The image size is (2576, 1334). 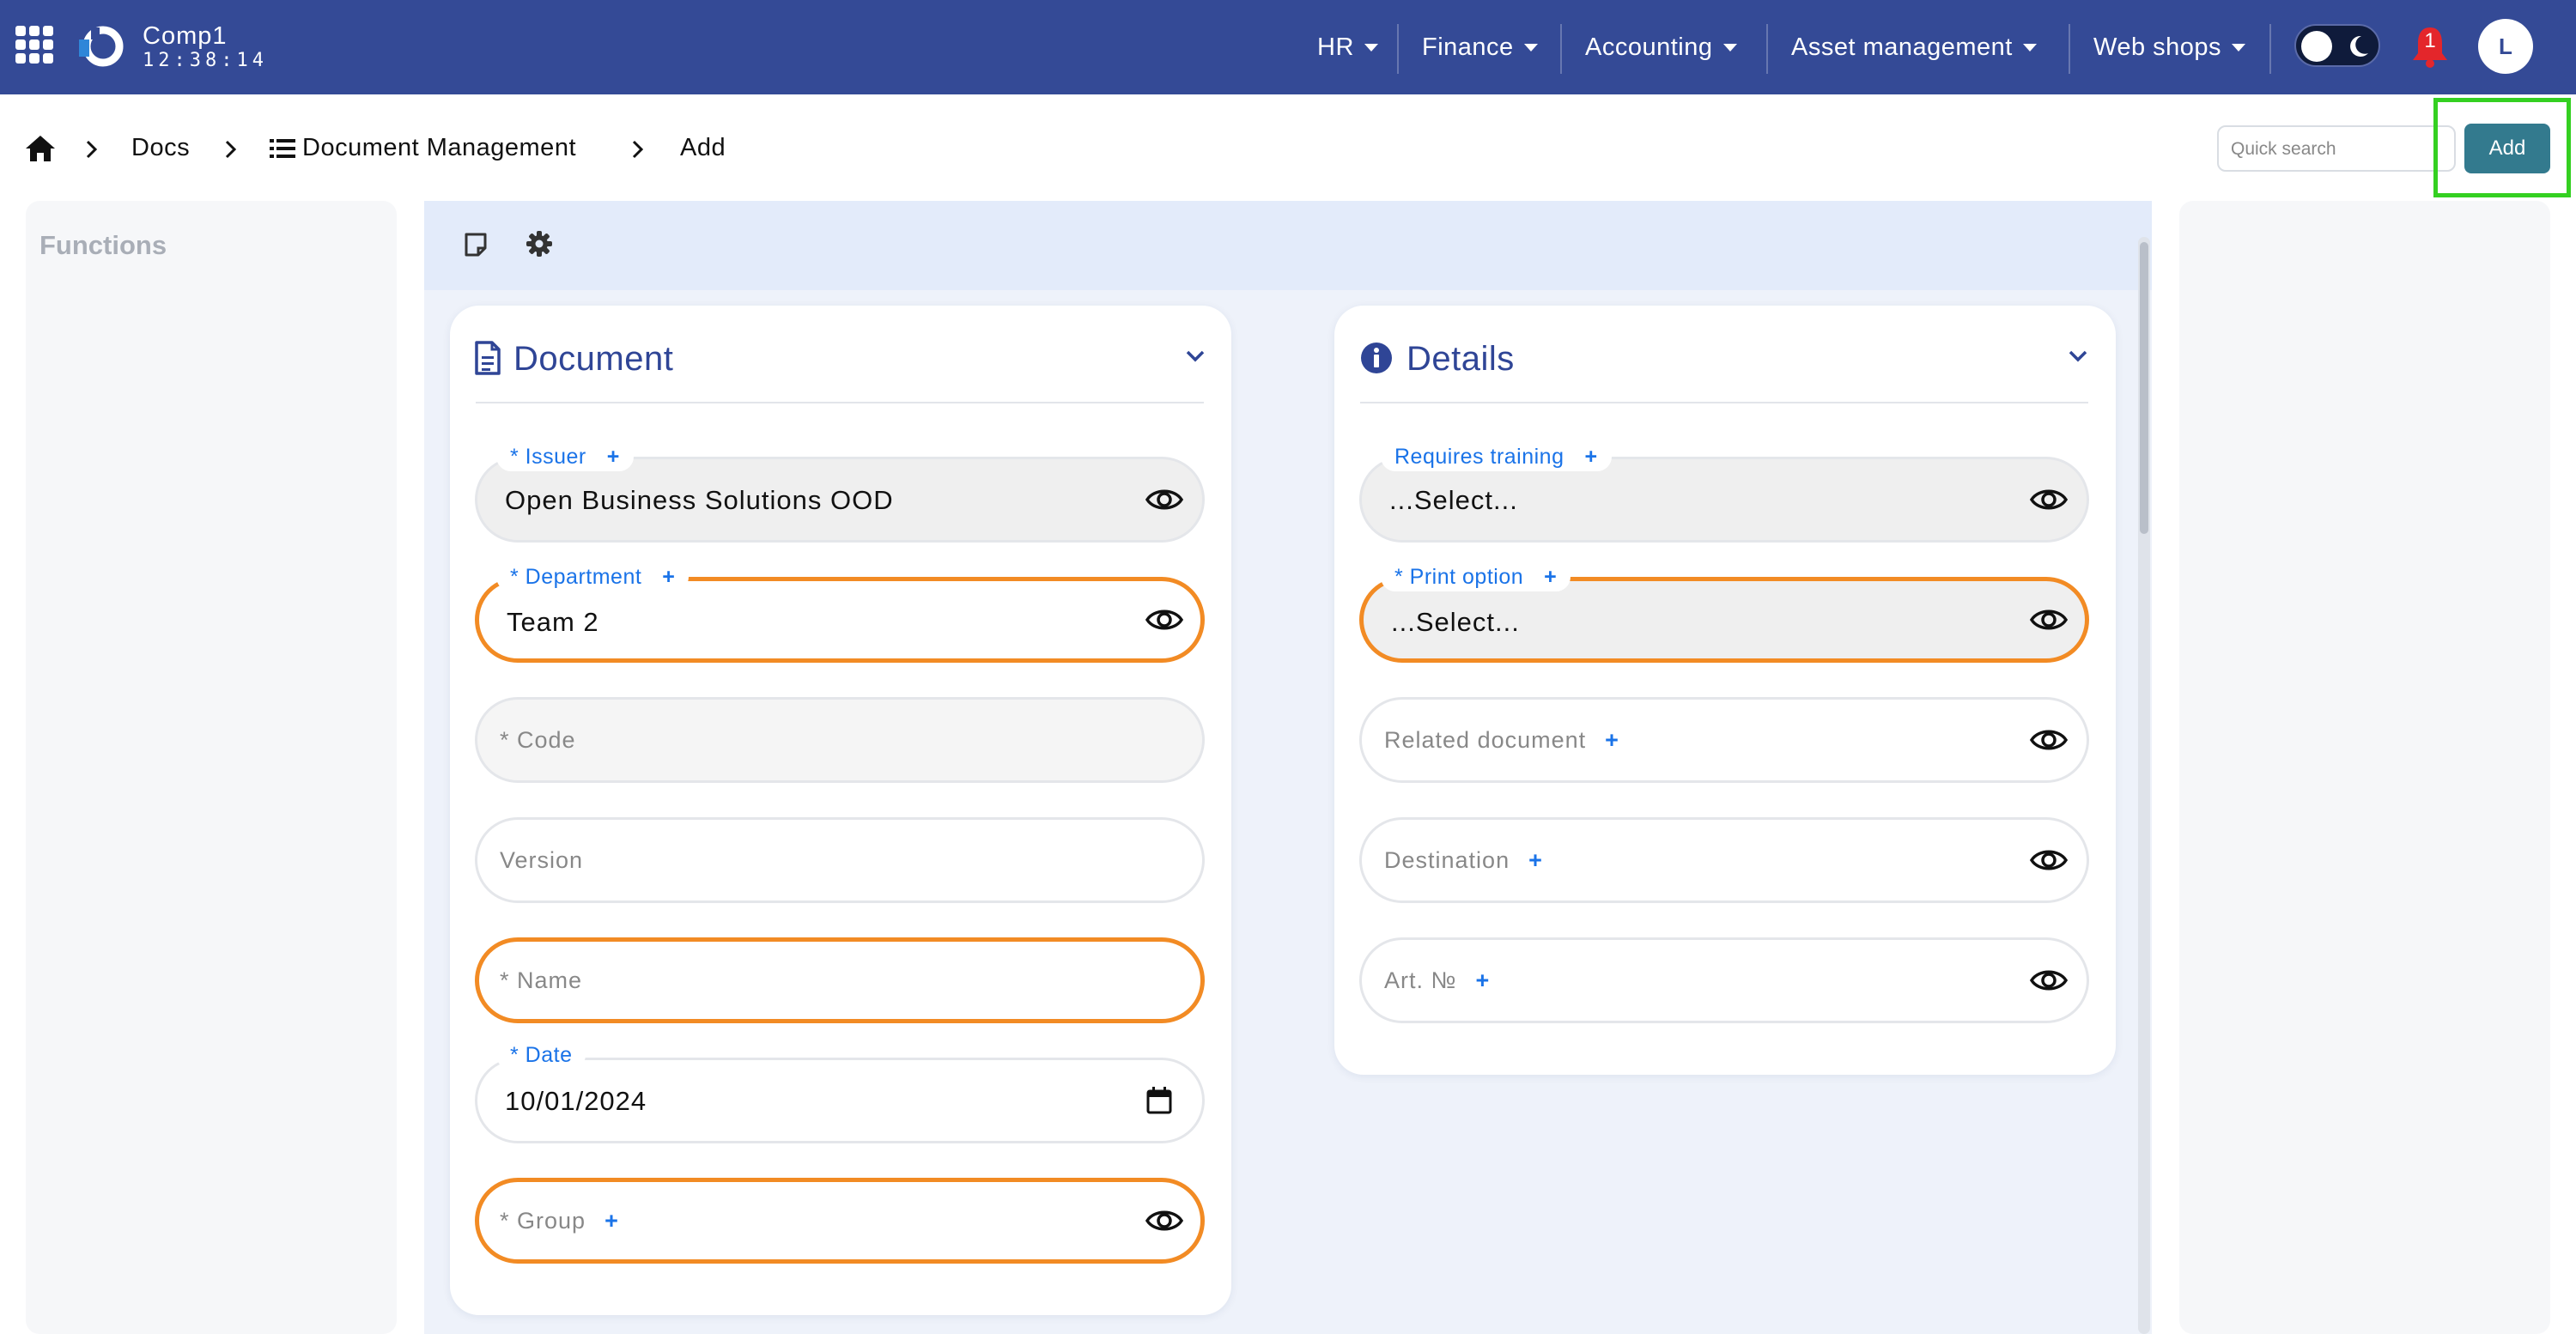 I want to click on version-placeholder: Version, so click(x=542, y=860).